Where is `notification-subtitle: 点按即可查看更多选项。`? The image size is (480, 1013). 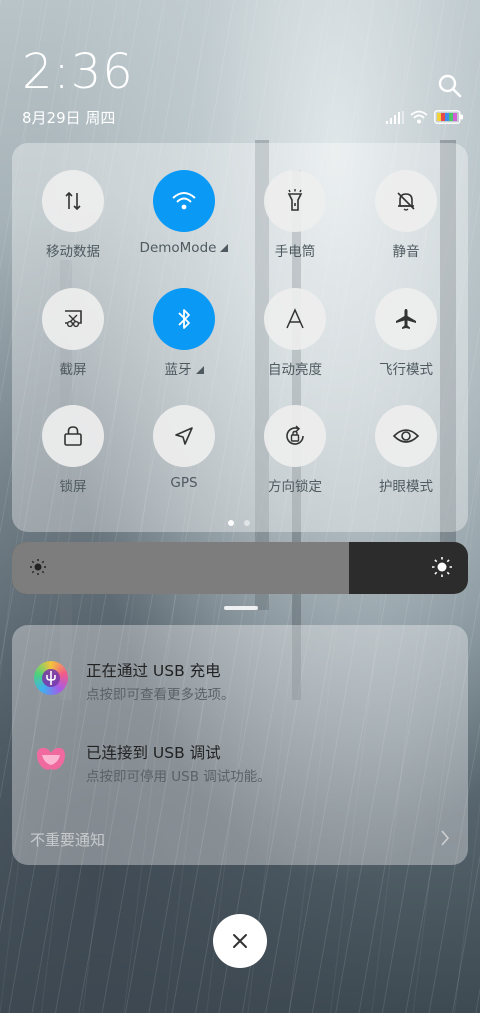 notification-subtitle: 点按即可查看更多选项。 is located at coordinates (160, 695).